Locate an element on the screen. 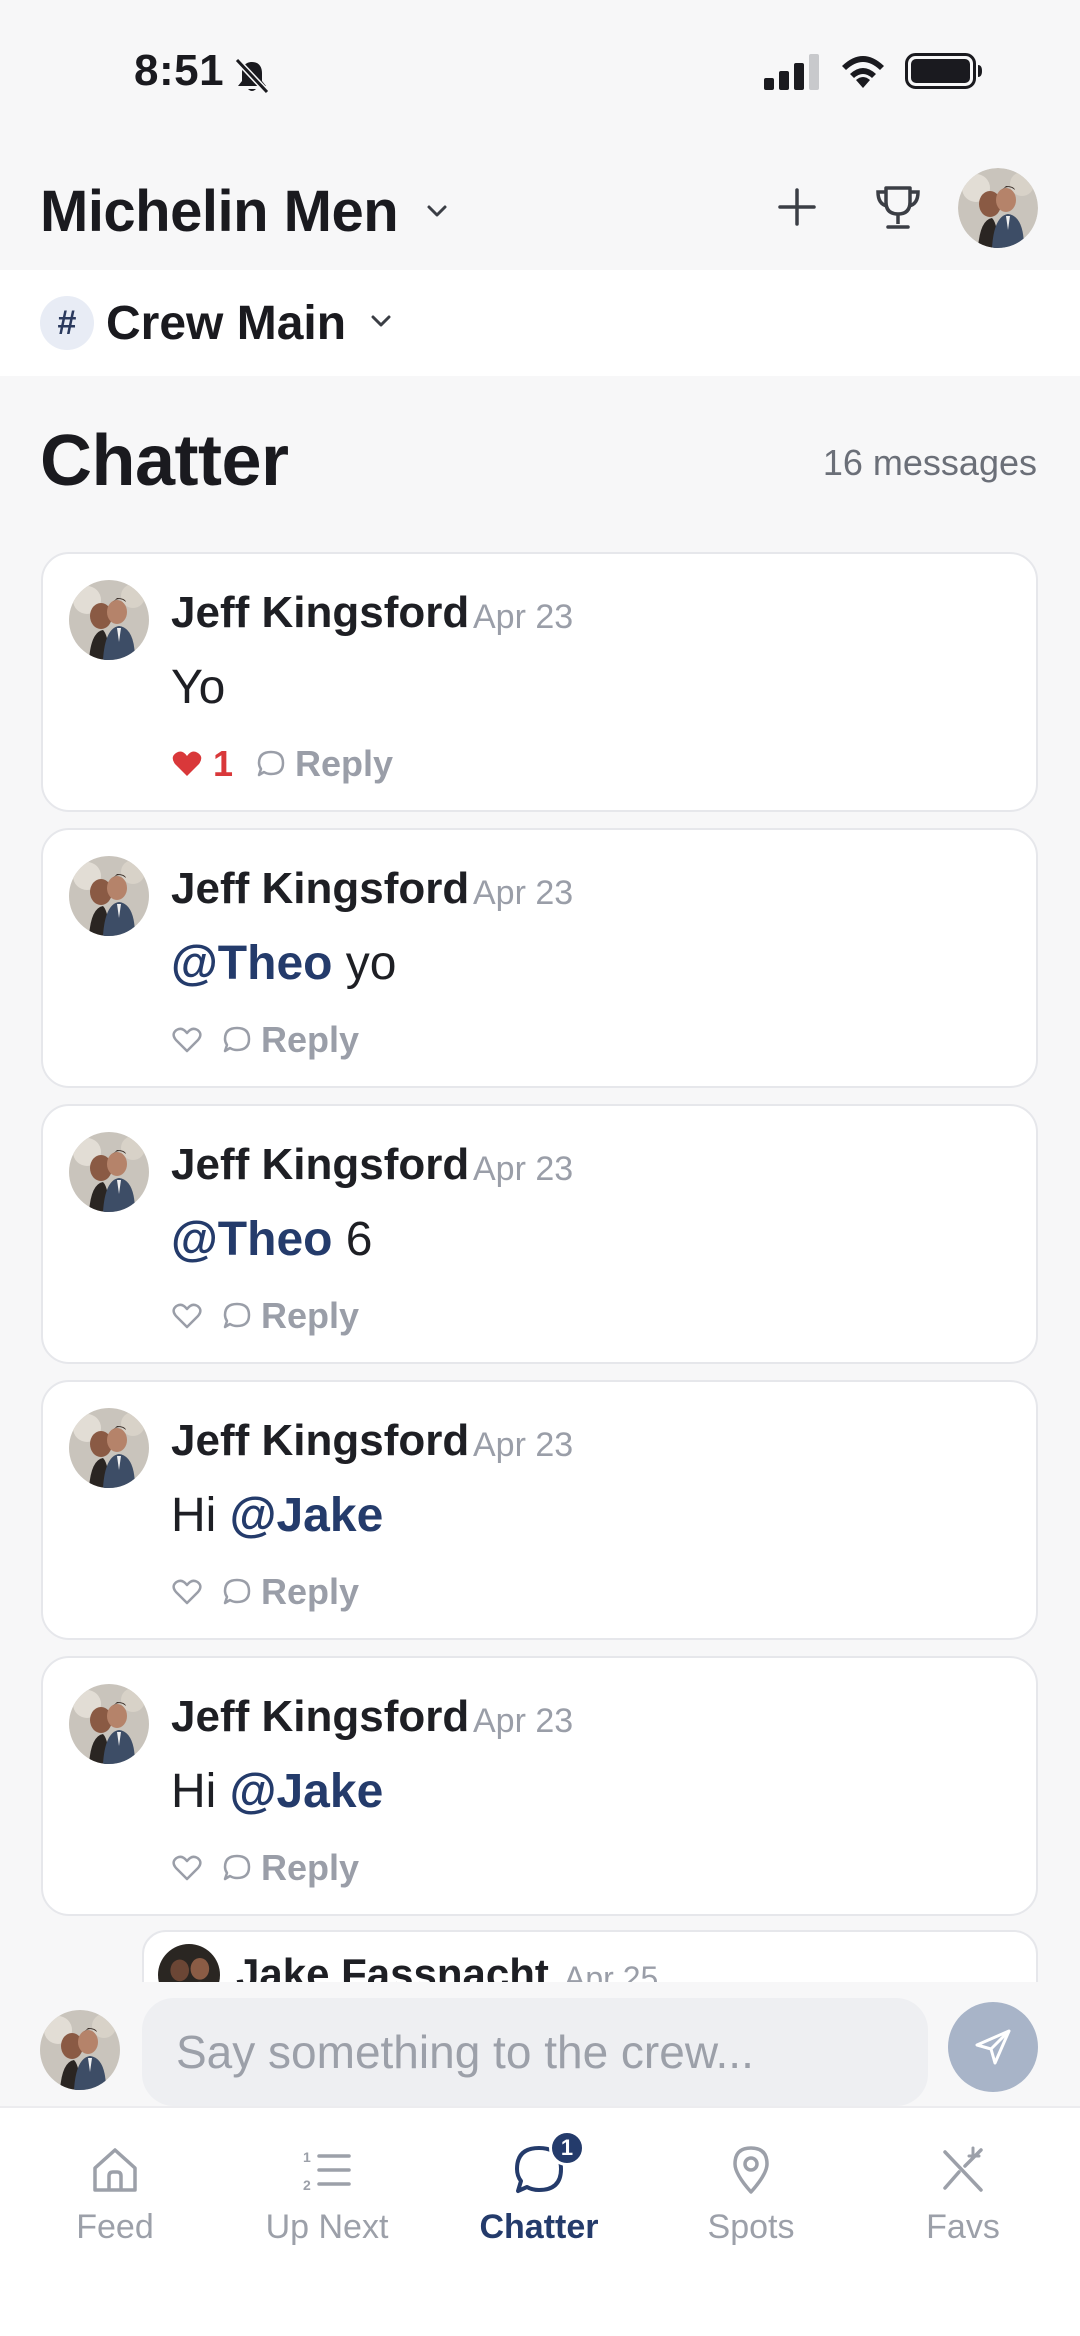 This screenshot has height=2336, width=1080. utensils-crossed-icon is located at coordinates (963, 2169).